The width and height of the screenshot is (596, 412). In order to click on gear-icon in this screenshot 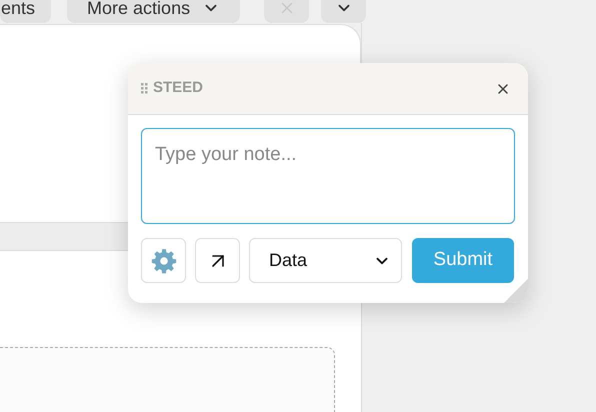, I will do `click(163, 261)`.